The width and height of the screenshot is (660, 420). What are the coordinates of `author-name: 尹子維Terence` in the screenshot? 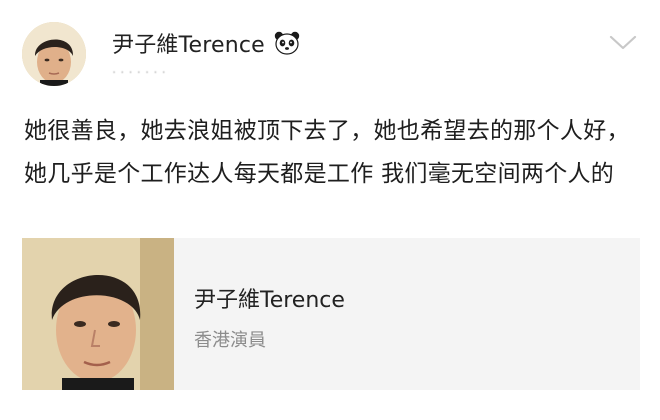 It's located at (188, 43).